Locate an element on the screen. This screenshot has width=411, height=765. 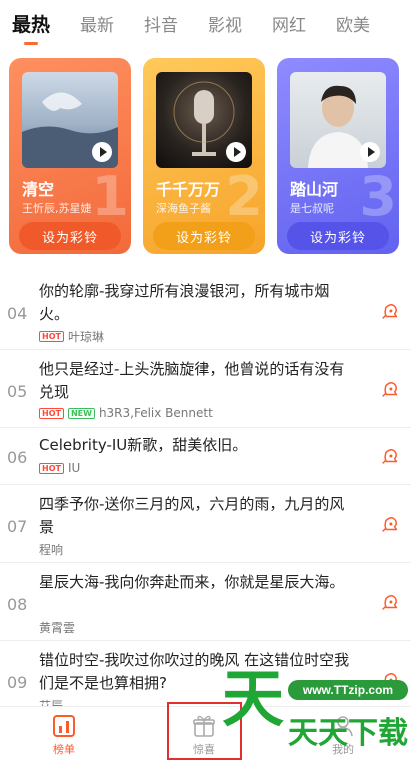
top-card-2: 千千万万 深海鱼子酱 2 设为彩铃 is located at coordinates (204, 156).